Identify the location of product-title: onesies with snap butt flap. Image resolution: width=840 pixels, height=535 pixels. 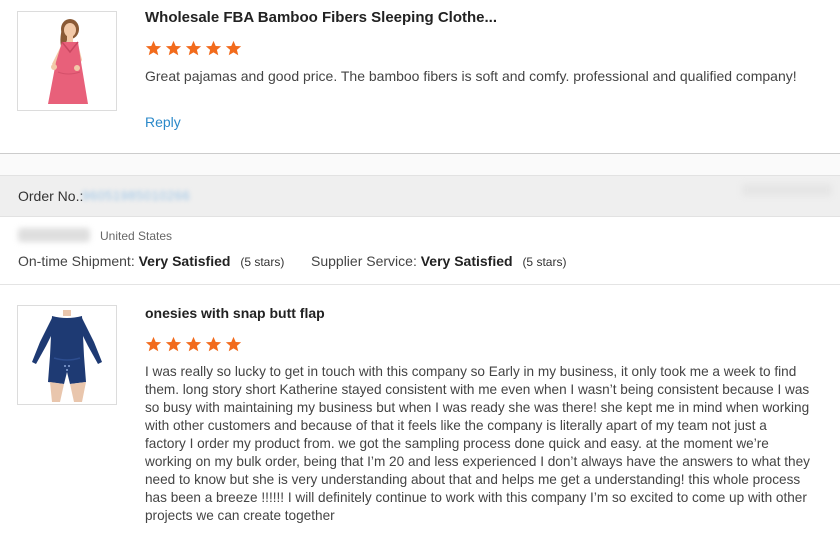
(235, 313).